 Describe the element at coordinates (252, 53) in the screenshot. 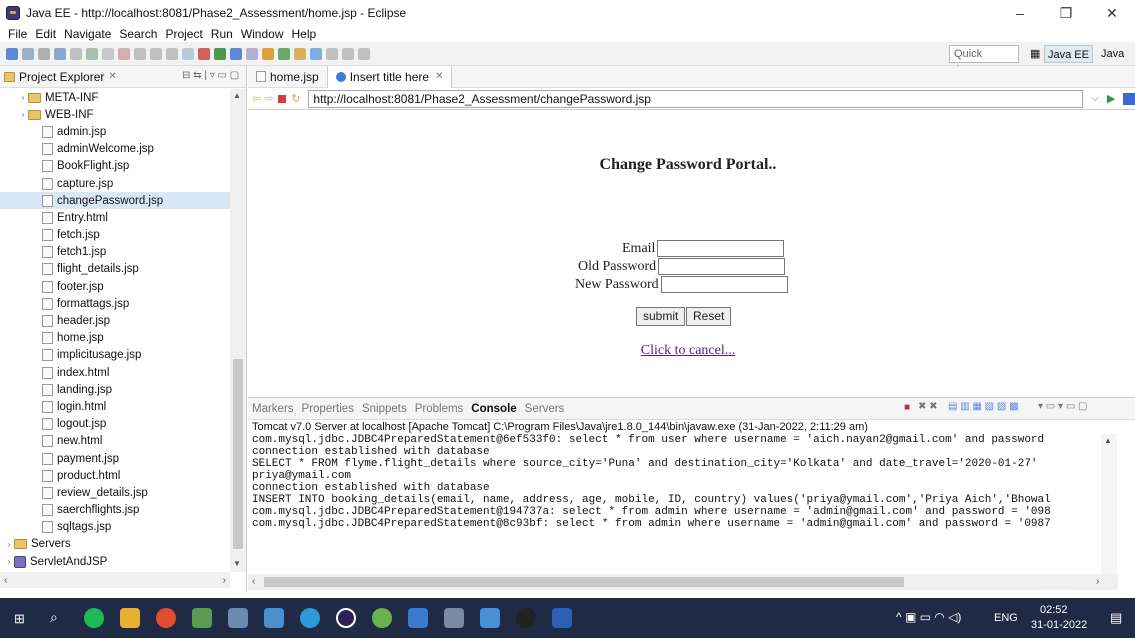

I see `coverage-icon` at that location.